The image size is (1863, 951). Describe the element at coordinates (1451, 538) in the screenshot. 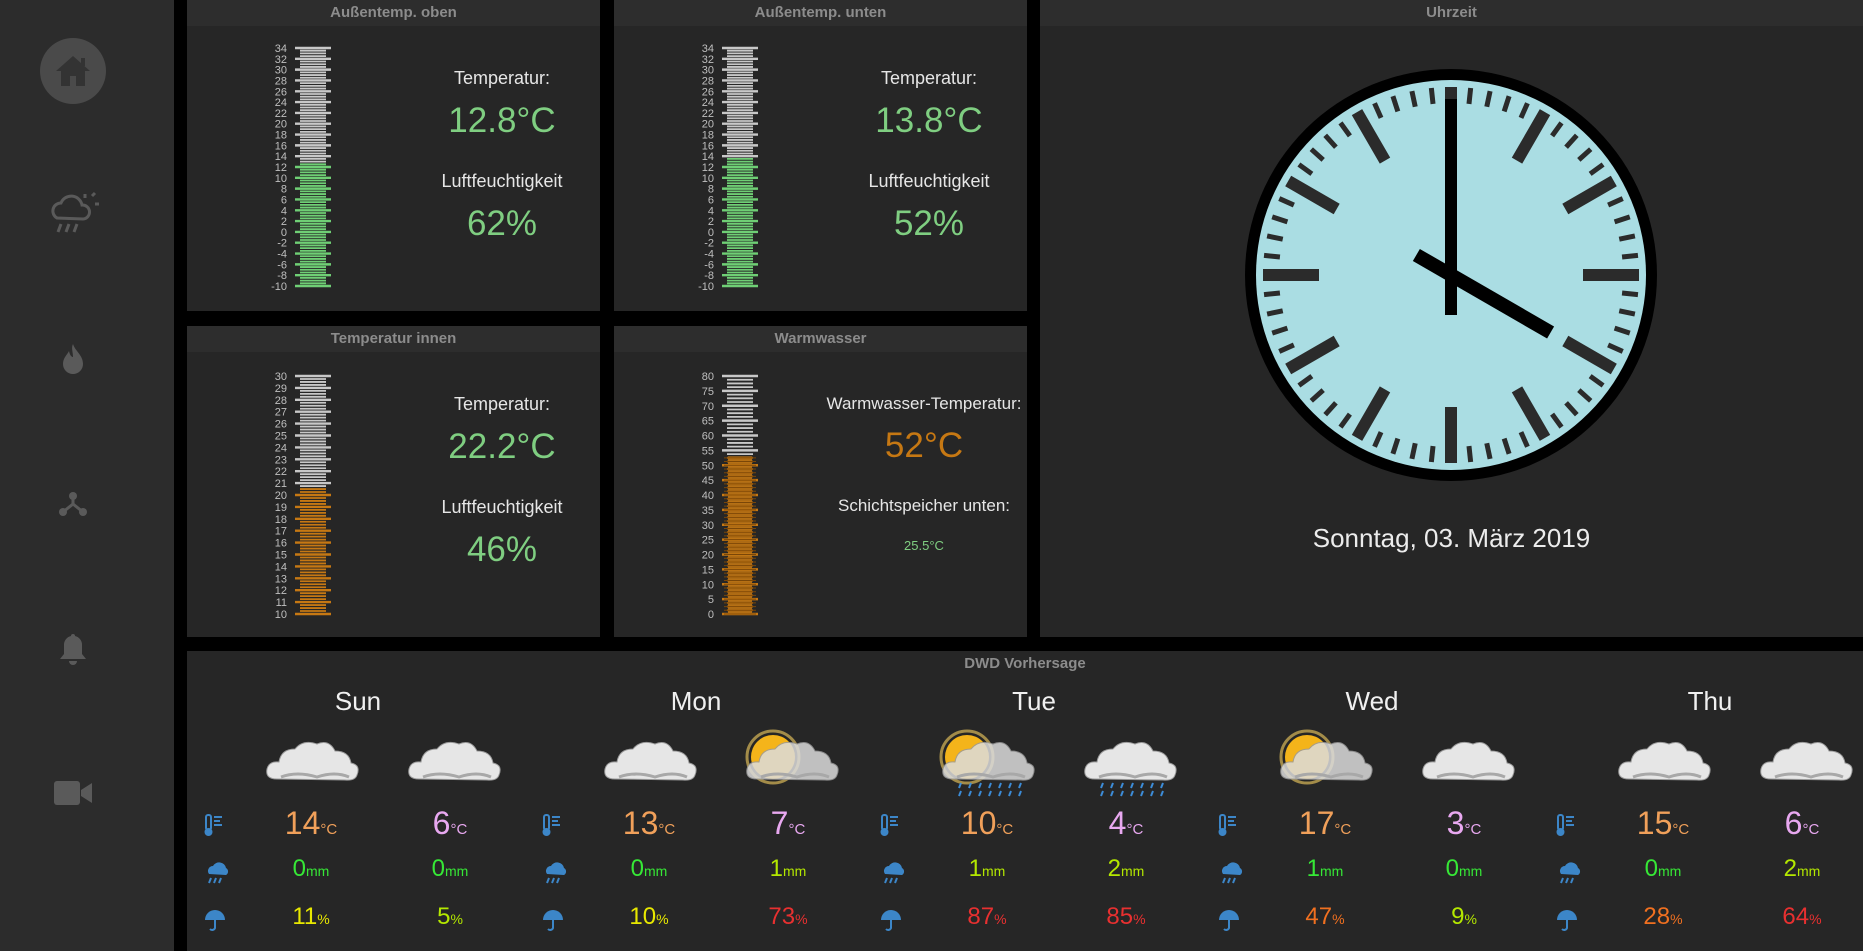

I see `date-label: Sonntag, 03. März 2019` at that location.